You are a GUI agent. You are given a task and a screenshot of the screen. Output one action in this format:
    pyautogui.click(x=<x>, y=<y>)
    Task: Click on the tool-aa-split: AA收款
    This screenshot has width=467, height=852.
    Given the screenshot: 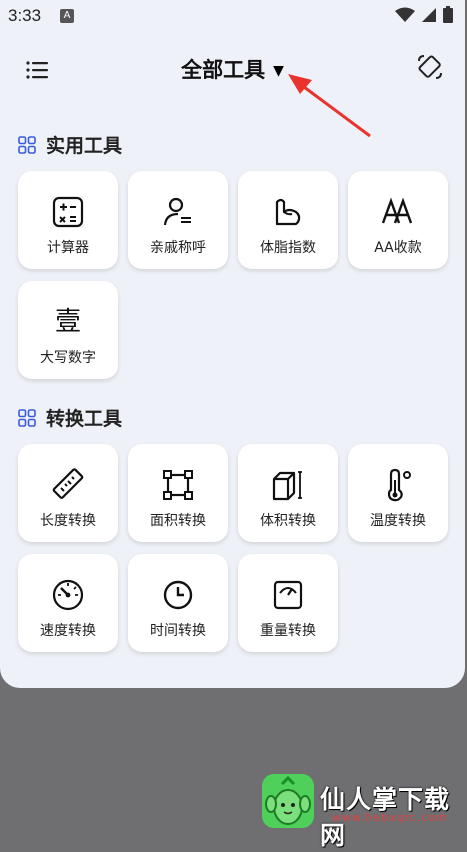 What is the action you would take?
    pyautogui.click(x=398, y=220)
    